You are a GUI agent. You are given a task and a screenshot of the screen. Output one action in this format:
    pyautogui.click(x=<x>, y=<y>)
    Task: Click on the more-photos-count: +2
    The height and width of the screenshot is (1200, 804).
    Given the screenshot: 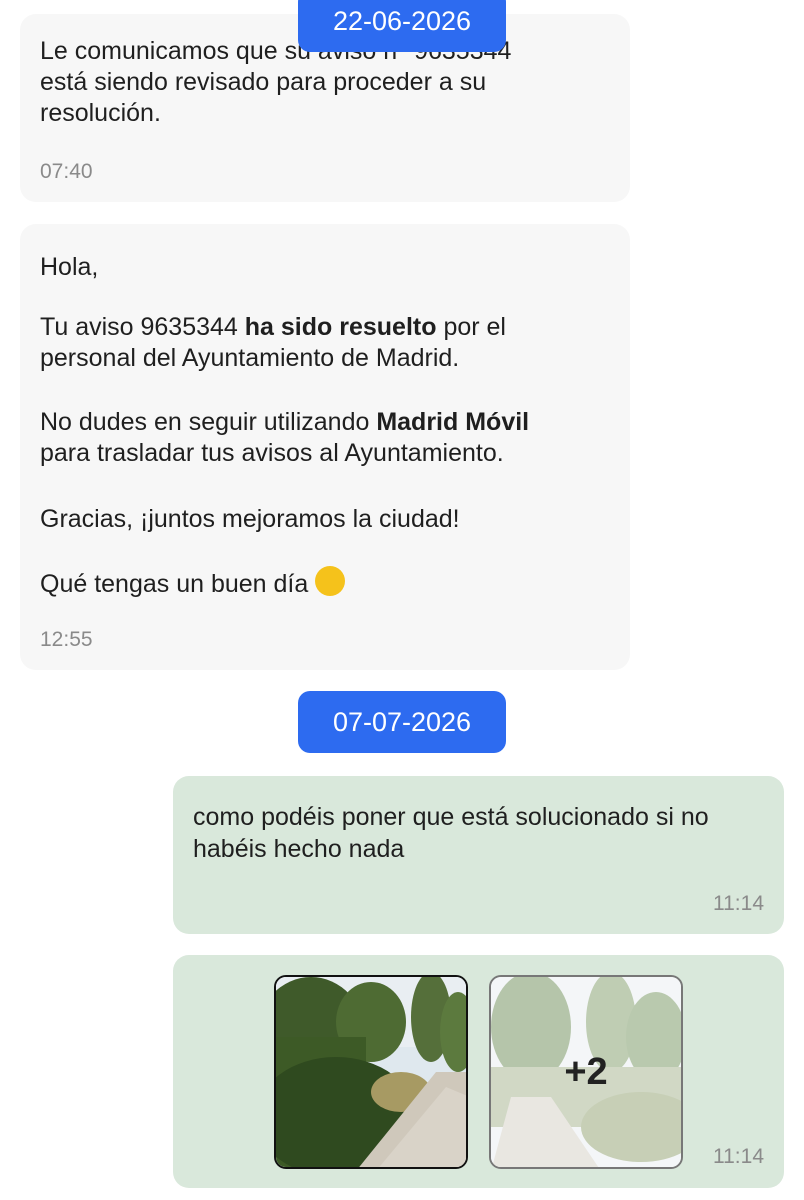 What is the action you would take?
    pyautogui.click(x=586, y=1071)
    